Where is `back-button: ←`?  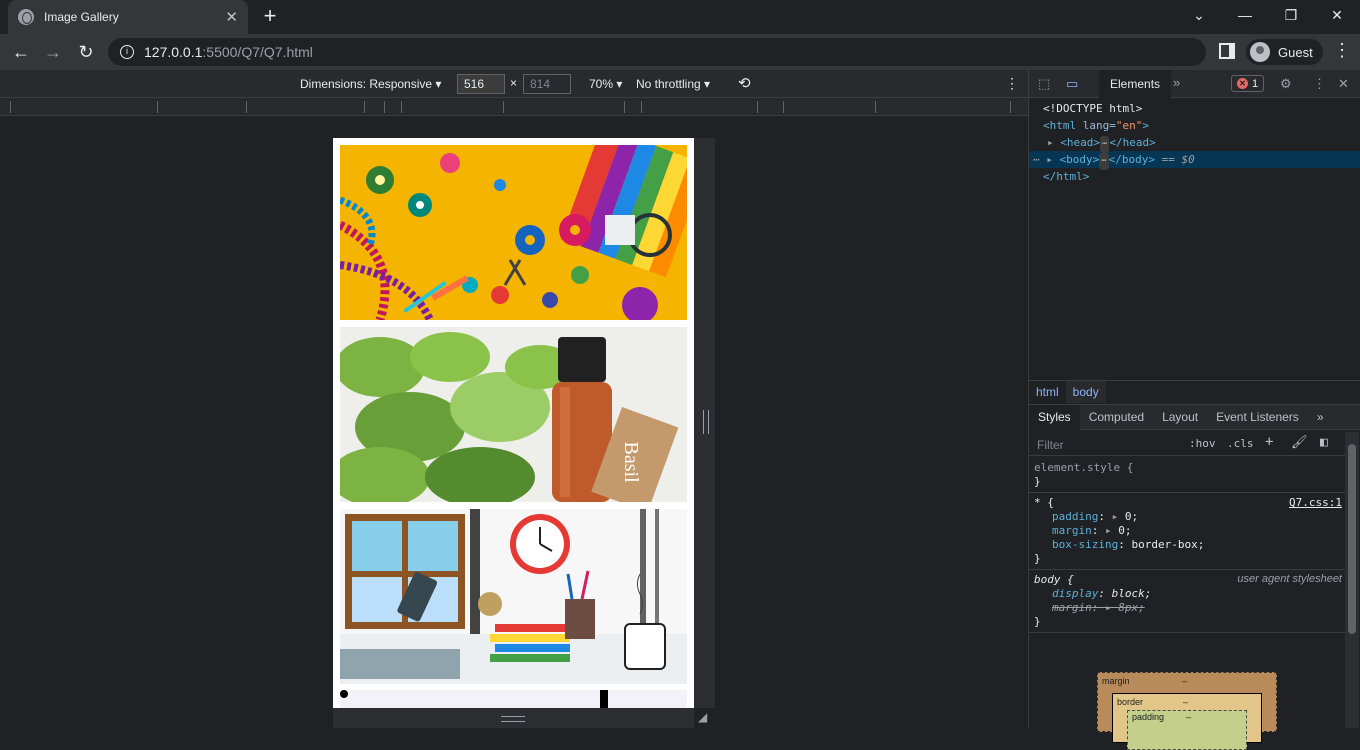 back-button: ← is located at coordinates (21, 52).